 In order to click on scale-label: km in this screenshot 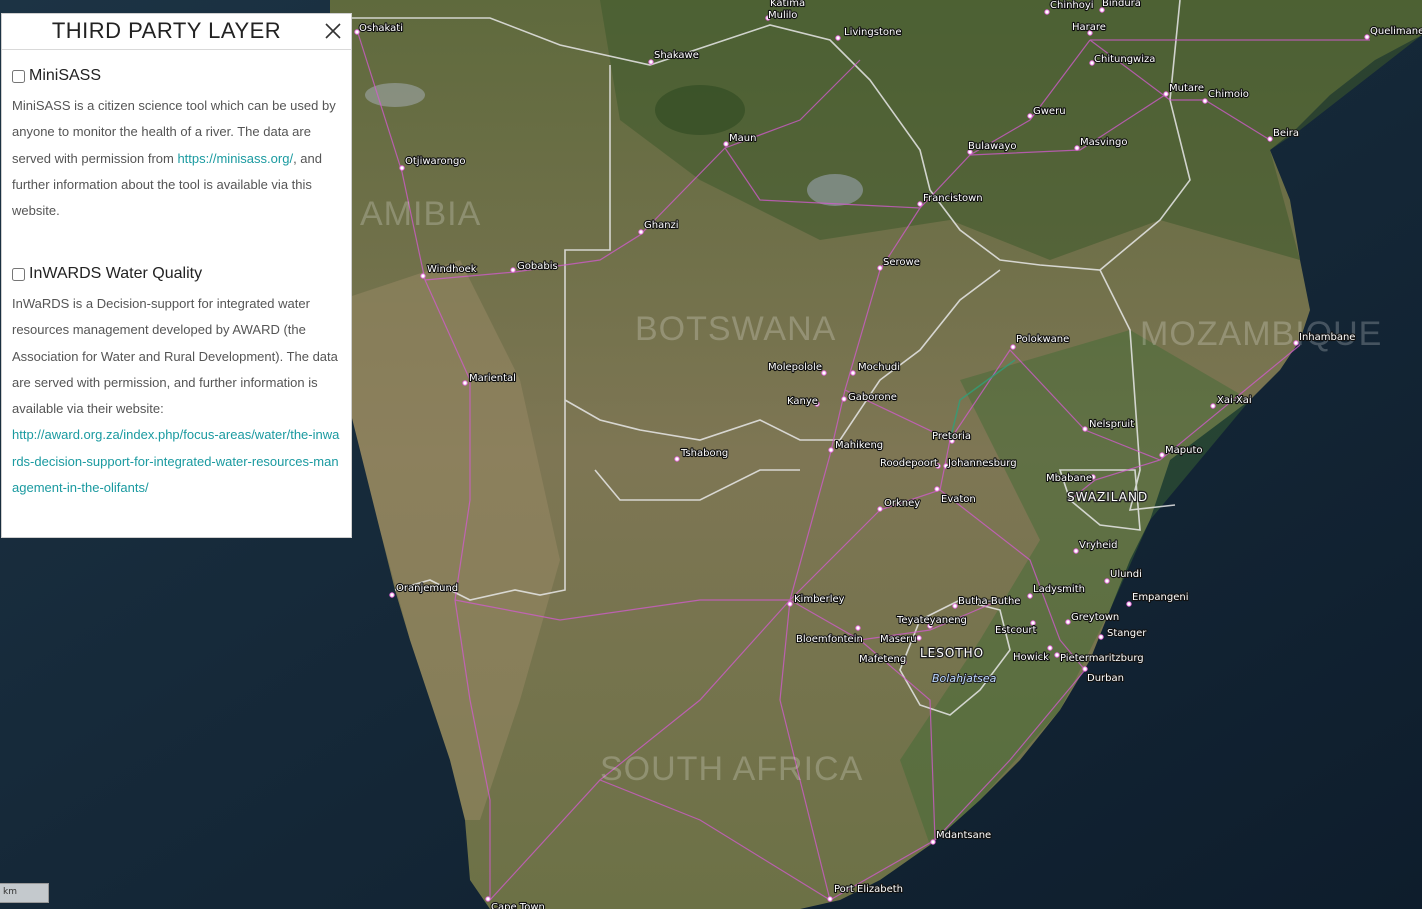, I will do `click(10, 892)`.